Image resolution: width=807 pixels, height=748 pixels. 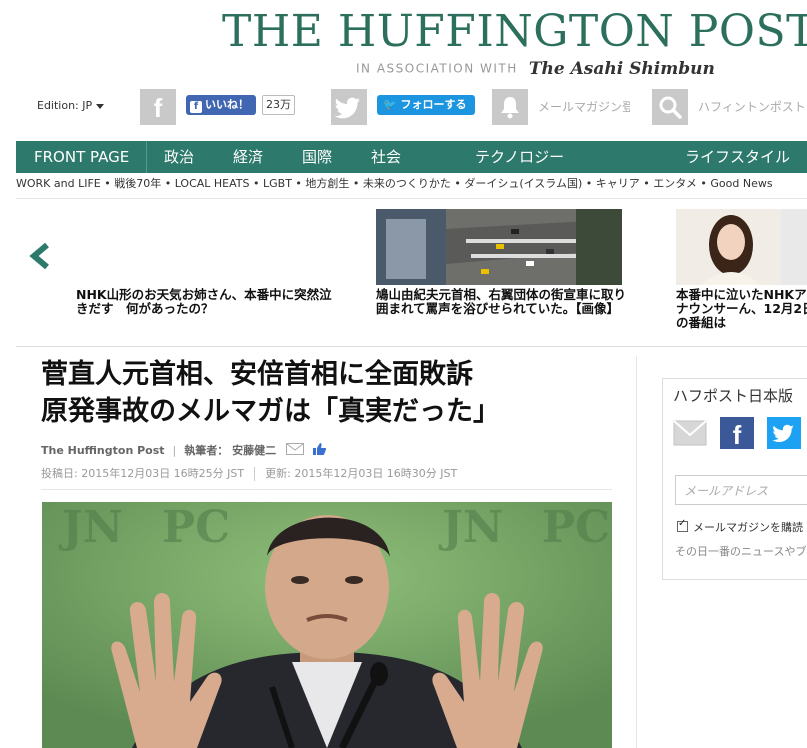 I want to click on carousel-card: 本番中に泣いたNHKアナウンサーん、12月2日の番組は, so click(x=741, y=269).